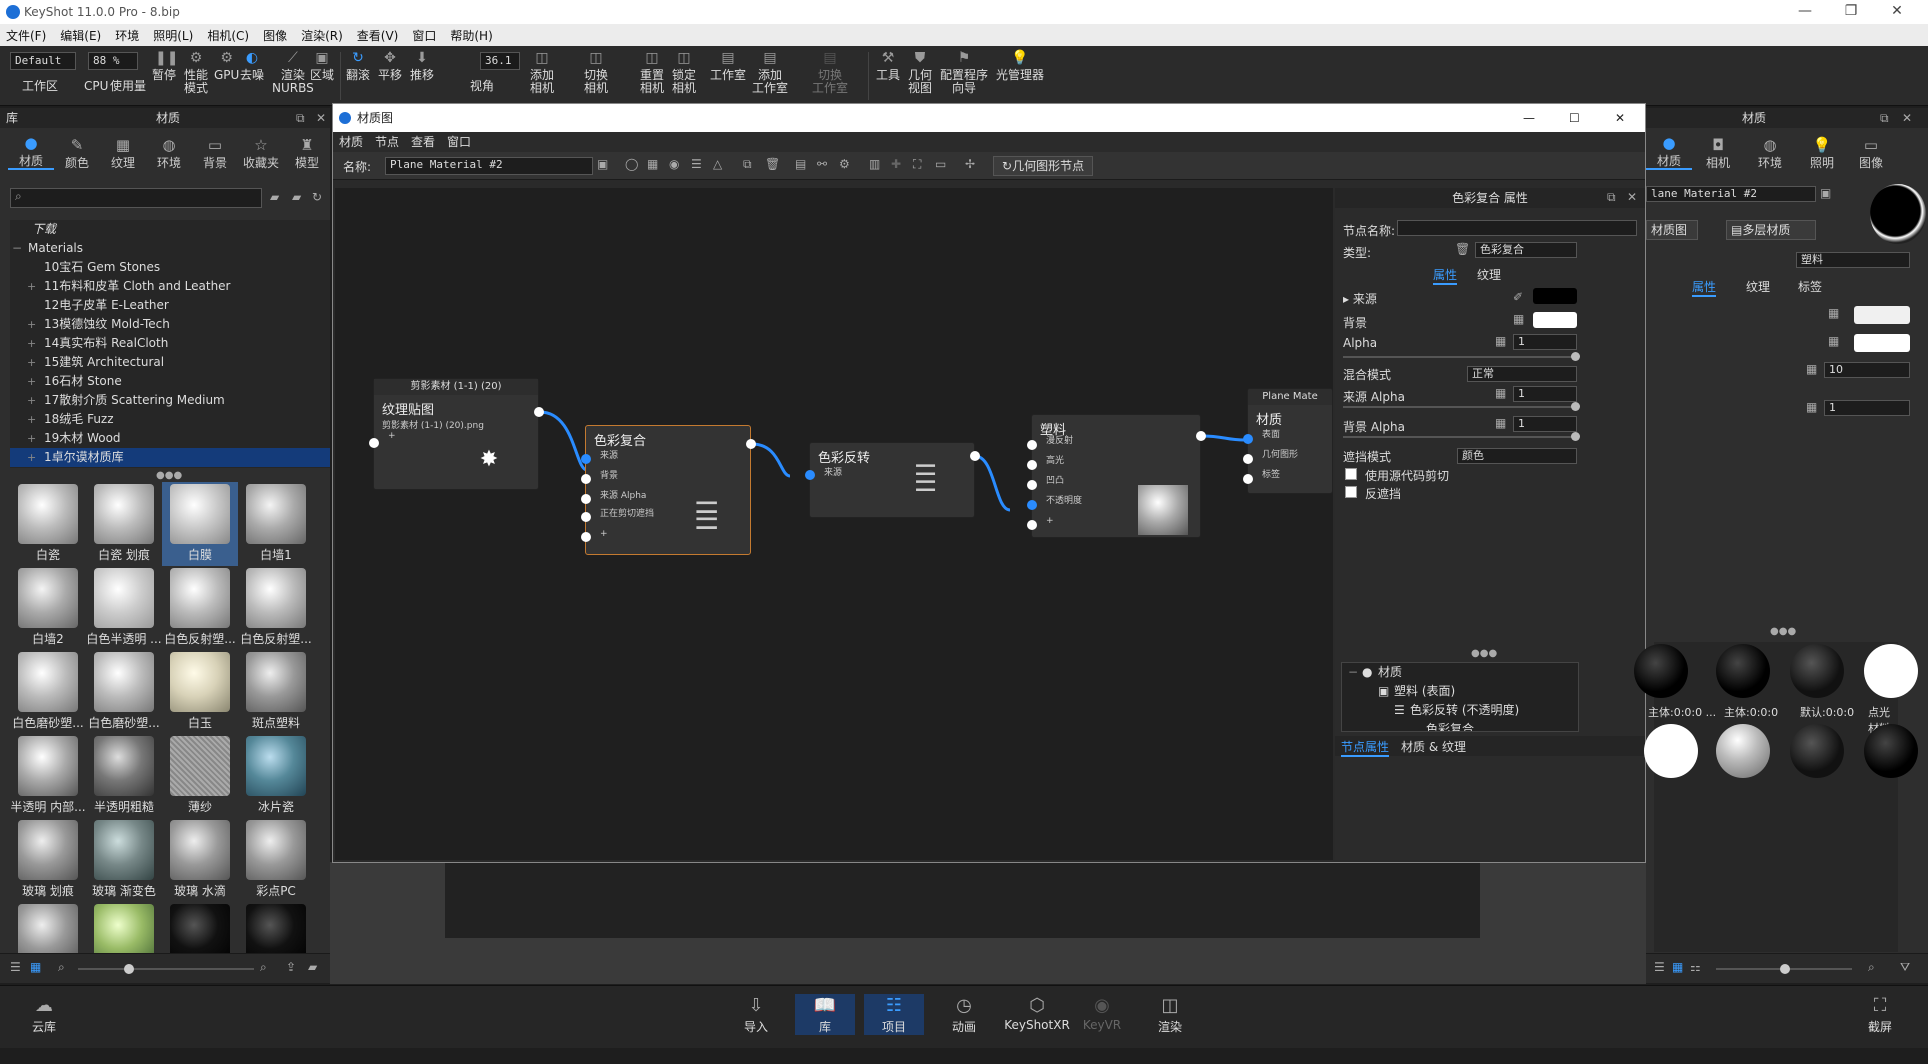  Describe the element at coordinates (1461, 437) in the screenshot. I see `background-alpha-slider` at that location.